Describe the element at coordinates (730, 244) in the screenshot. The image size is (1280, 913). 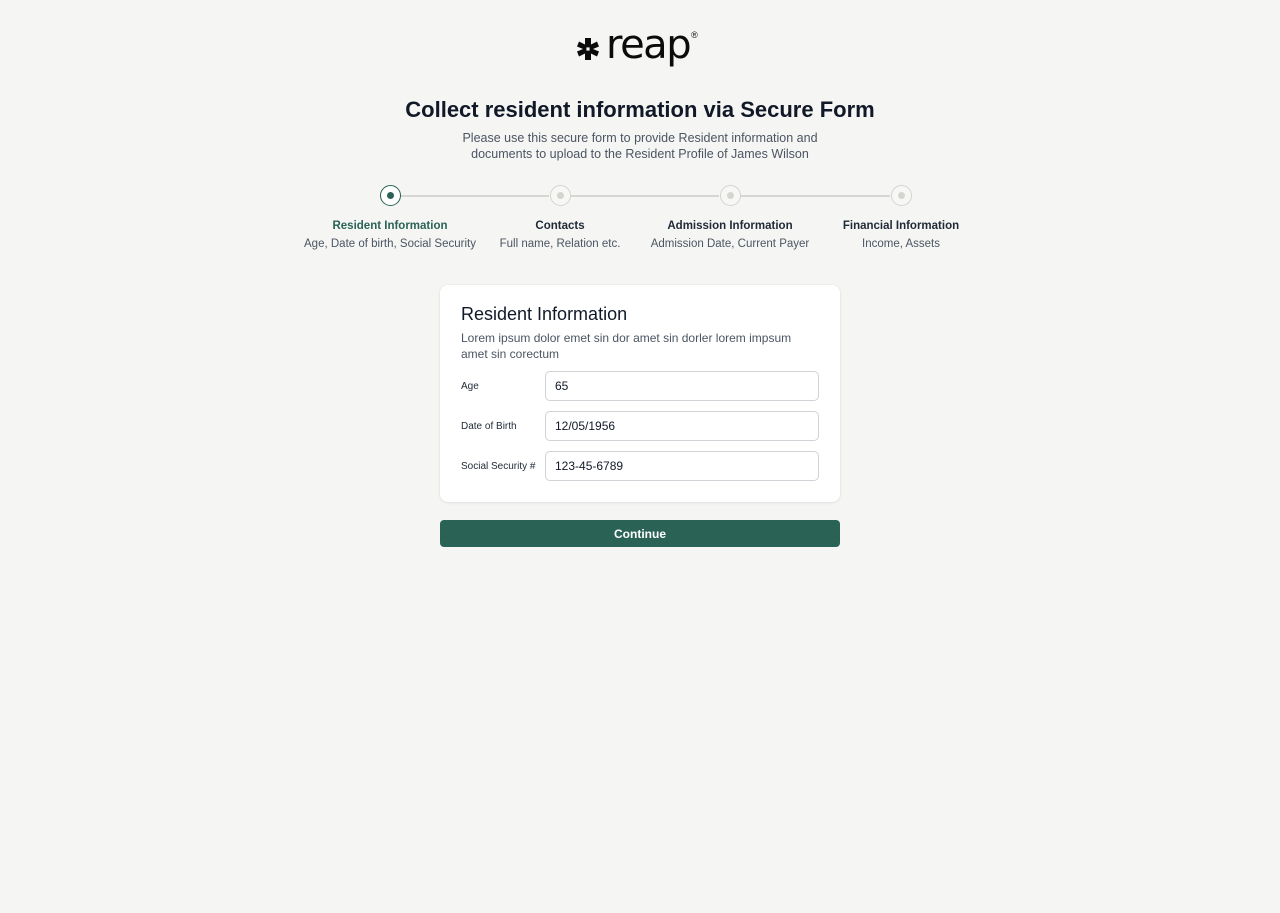
I see `step-description: Admission Date, Current Payer` at that location.